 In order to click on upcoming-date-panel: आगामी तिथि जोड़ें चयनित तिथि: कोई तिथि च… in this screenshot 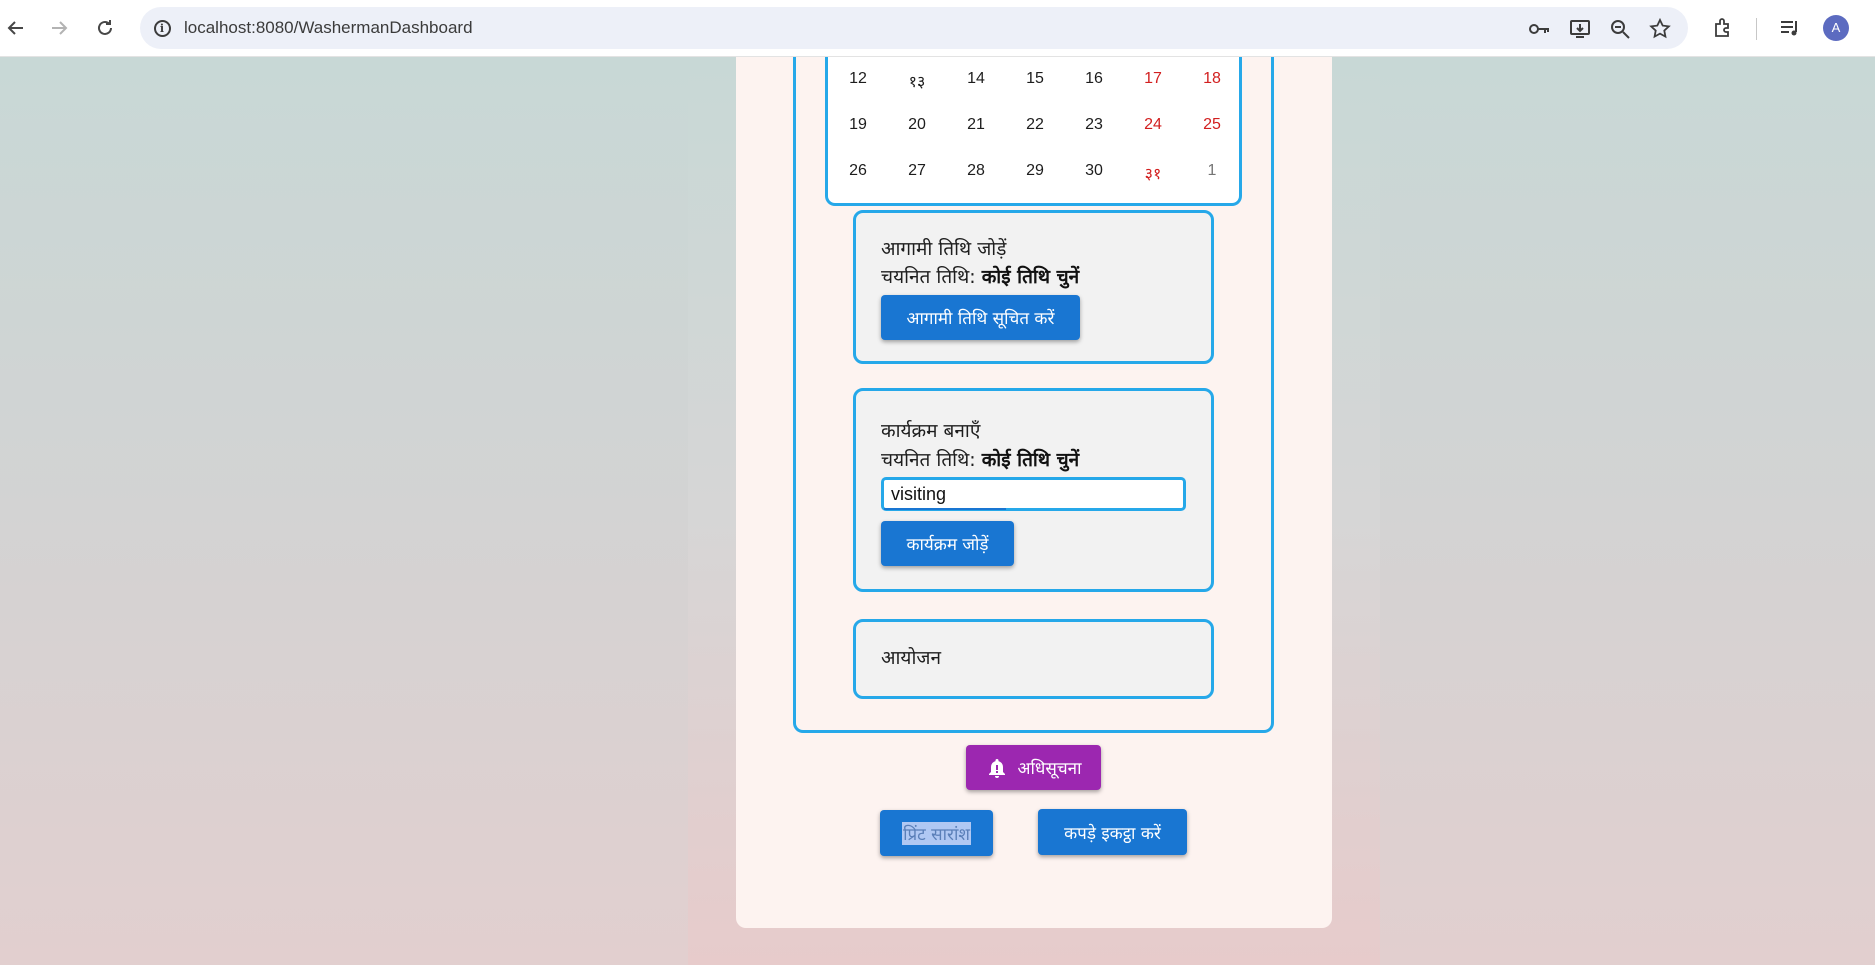, I will do `click(1033, 287)`.